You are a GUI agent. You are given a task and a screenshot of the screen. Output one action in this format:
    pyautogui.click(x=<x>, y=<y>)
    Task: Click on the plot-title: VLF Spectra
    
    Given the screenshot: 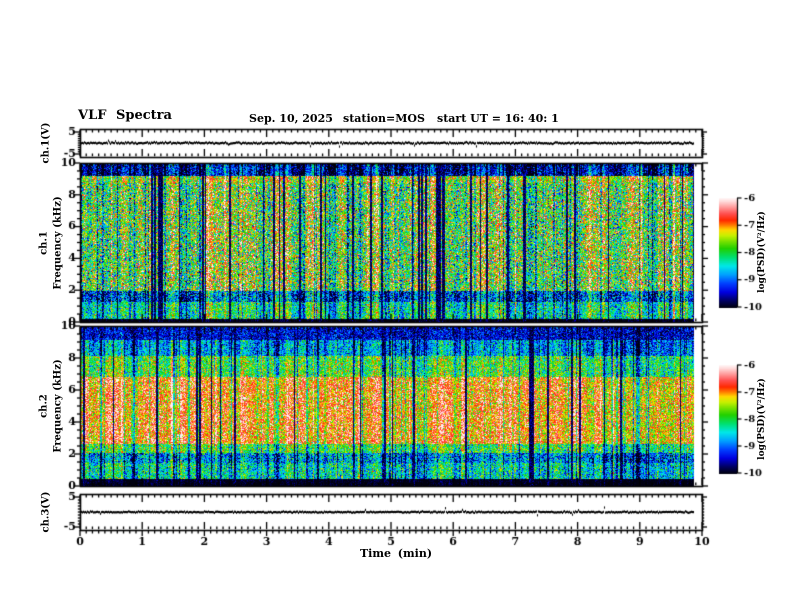 What is the action you would take?
    pyautogui.click(x=125, y=115)
    